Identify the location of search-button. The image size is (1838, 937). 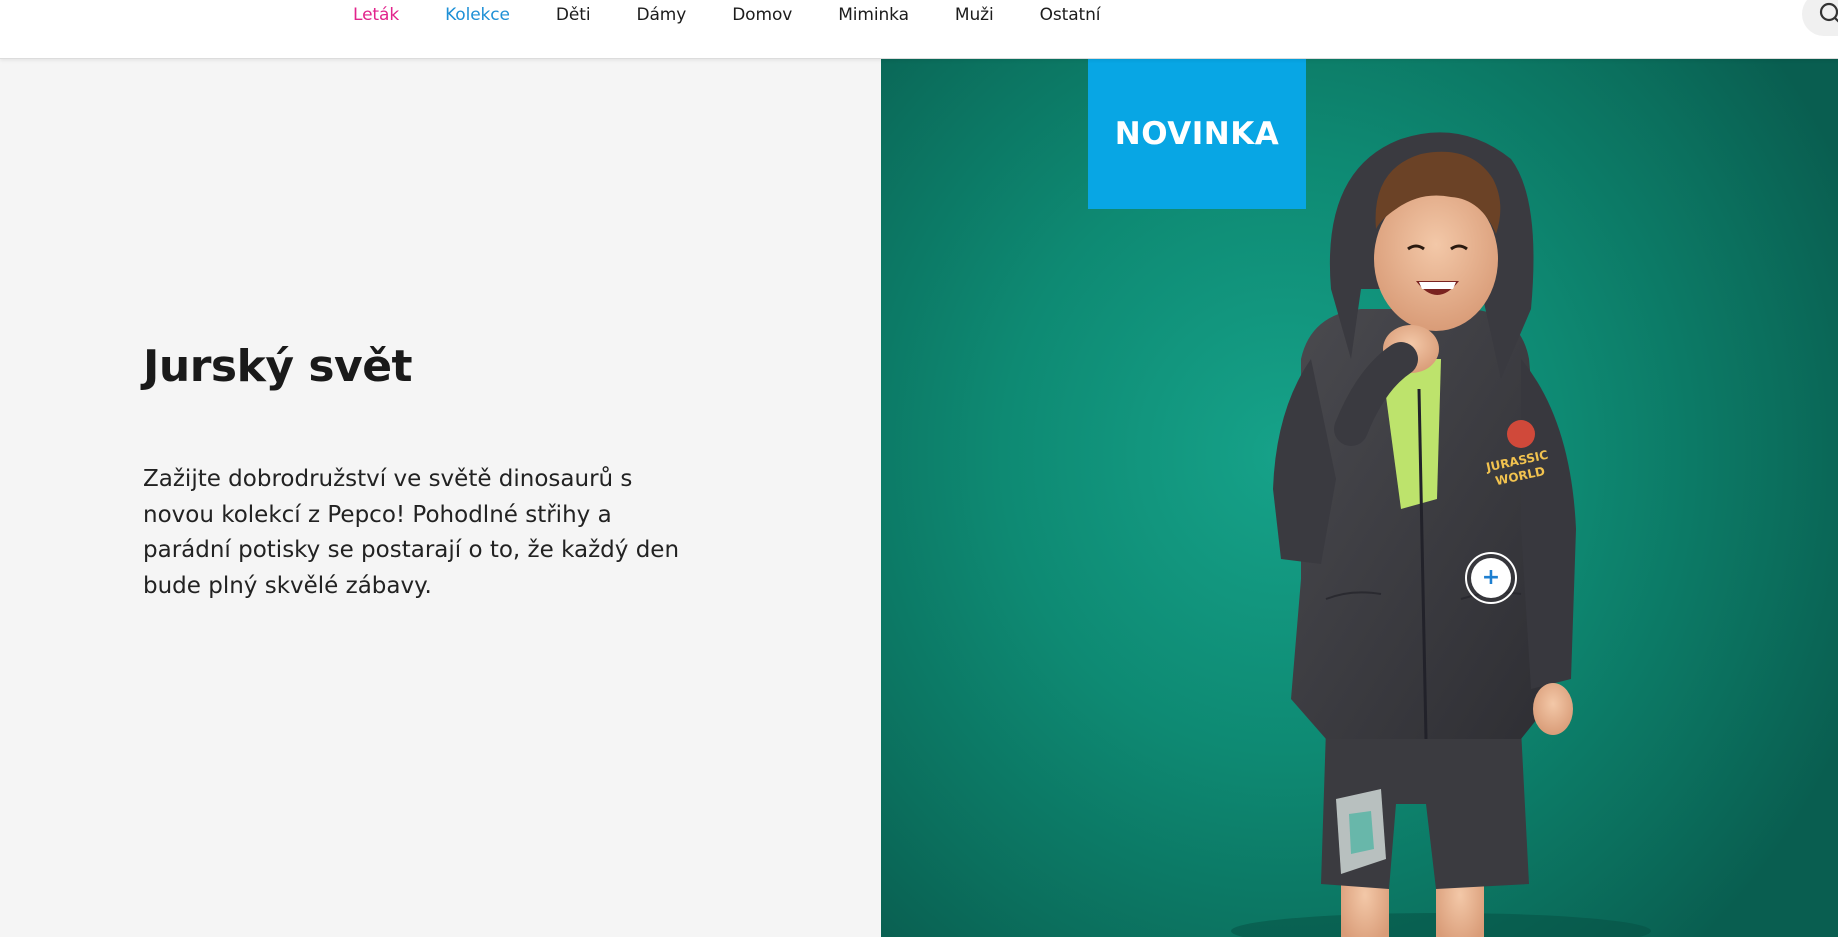
(1820, 18).